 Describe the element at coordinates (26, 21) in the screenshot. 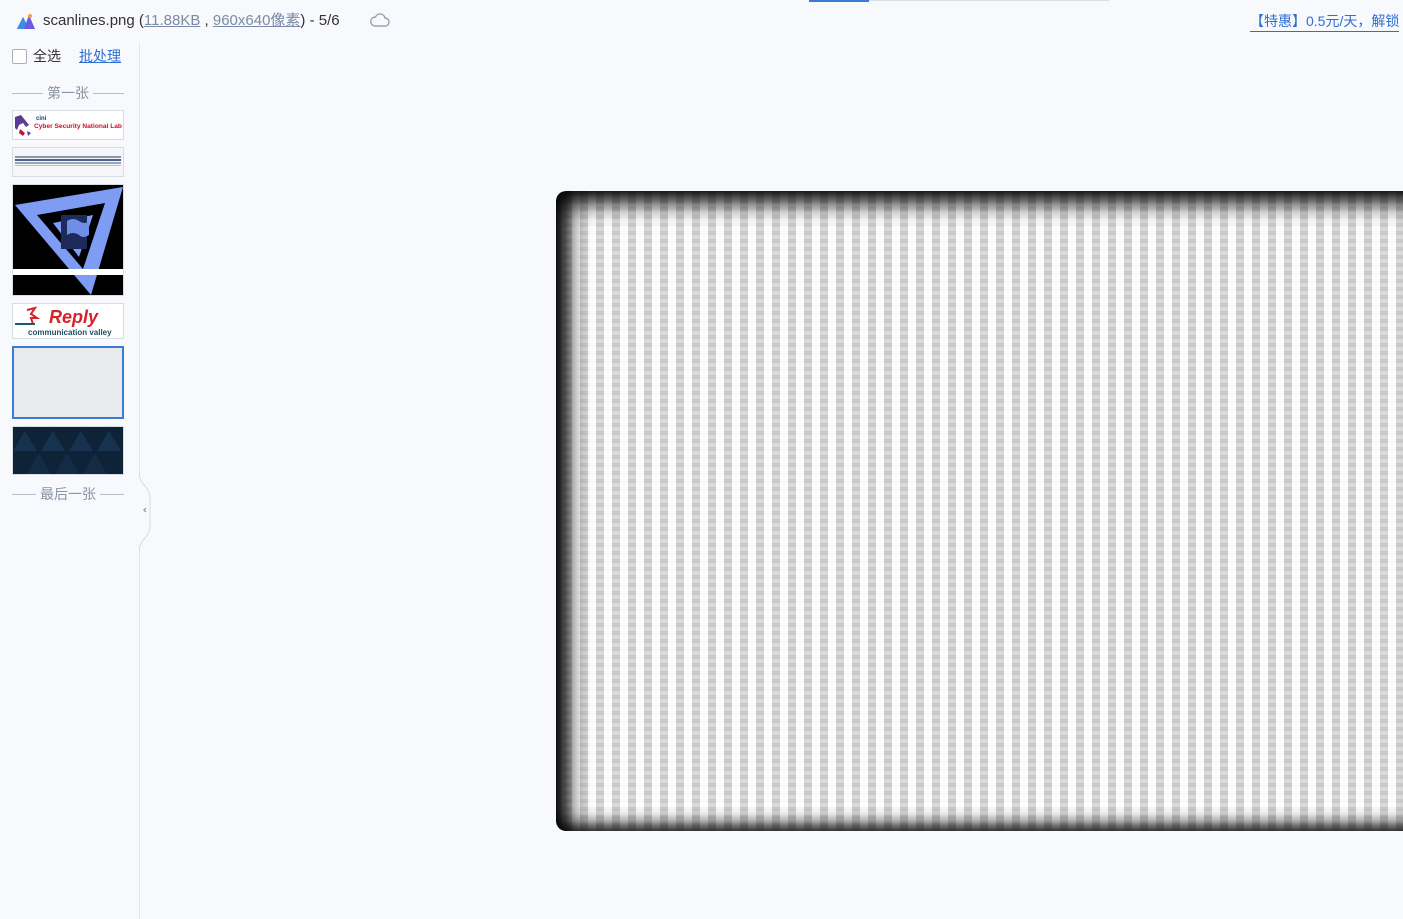

I see `app-logo-icon` at that location.